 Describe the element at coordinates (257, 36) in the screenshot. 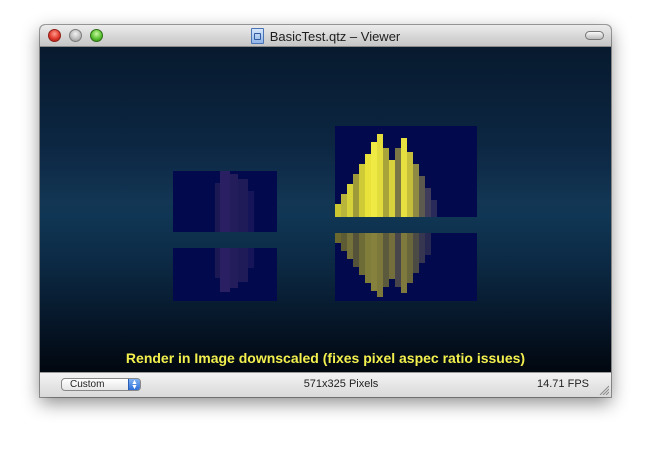

I see `document-icon` at that location.